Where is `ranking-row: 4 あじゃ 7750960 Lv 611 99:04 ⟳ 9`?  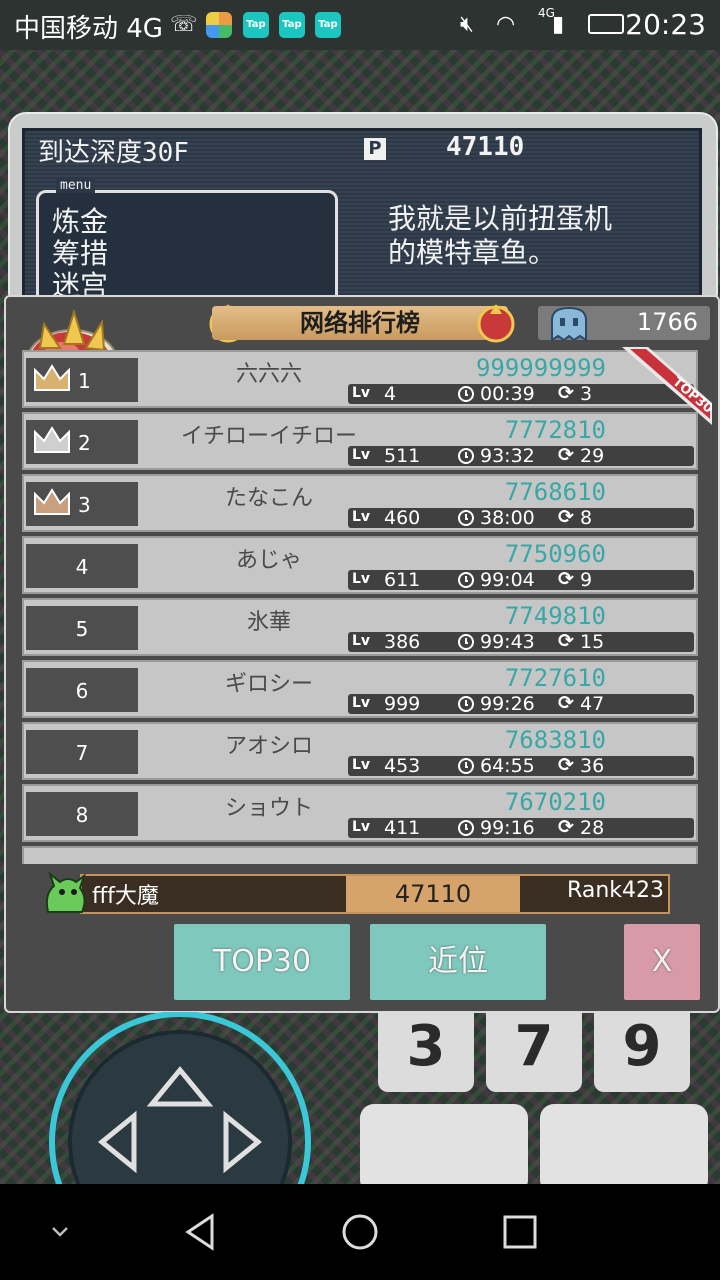
ranking-row: 4 あじゃ 7750960 Lv 611 99:04 ⟳ 9 is located at coordinates (360, 565).